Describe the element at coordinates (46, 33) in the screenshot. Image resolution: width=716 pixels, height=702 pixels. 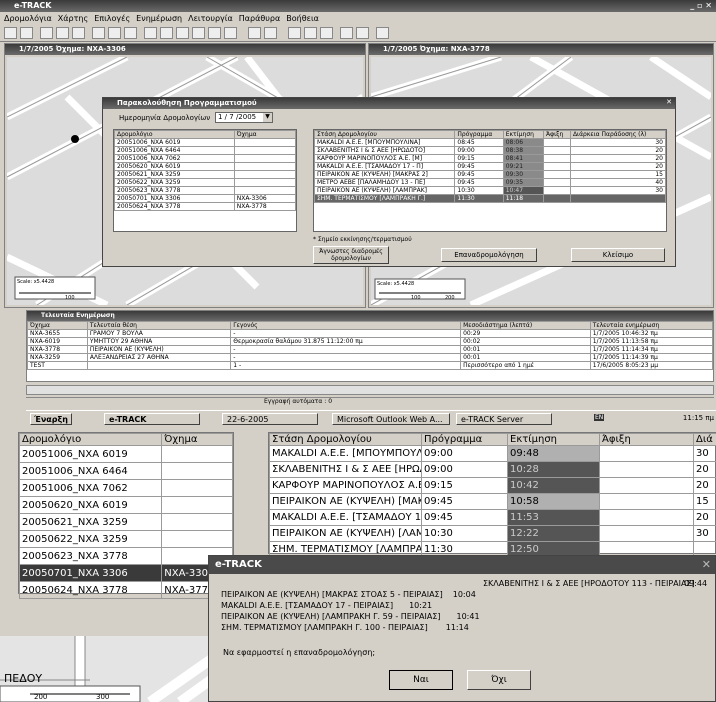
I see `zoom-in-icon` at that location.